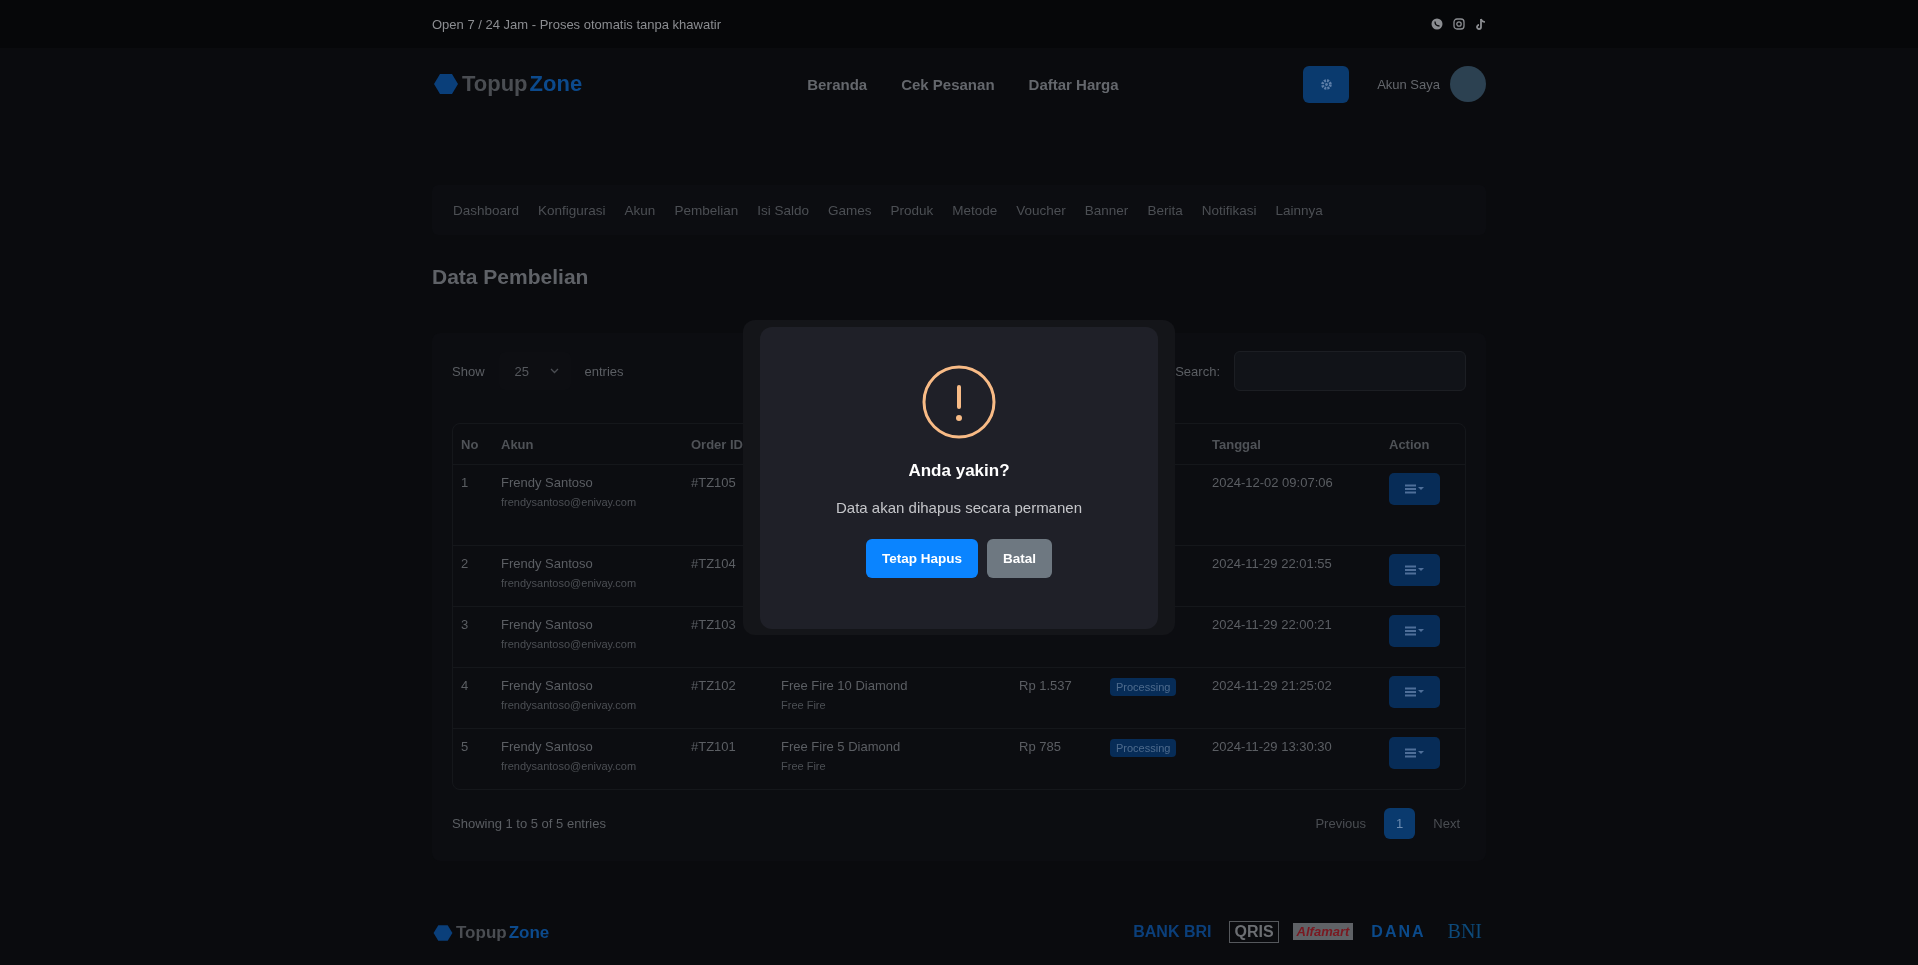  What do you see at coordinates (511, 277) in the screenshot?
I see `page-title: Data Pembelian` at bounding box center [511, 277].